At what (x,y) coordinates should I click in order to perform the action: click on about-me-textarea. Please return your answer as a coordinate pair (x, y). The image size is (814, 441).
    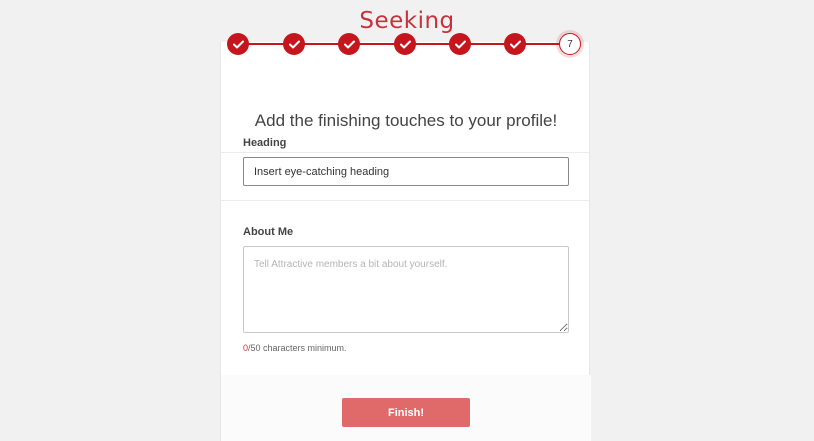
    Looking at the image, I should click on (406, 289).